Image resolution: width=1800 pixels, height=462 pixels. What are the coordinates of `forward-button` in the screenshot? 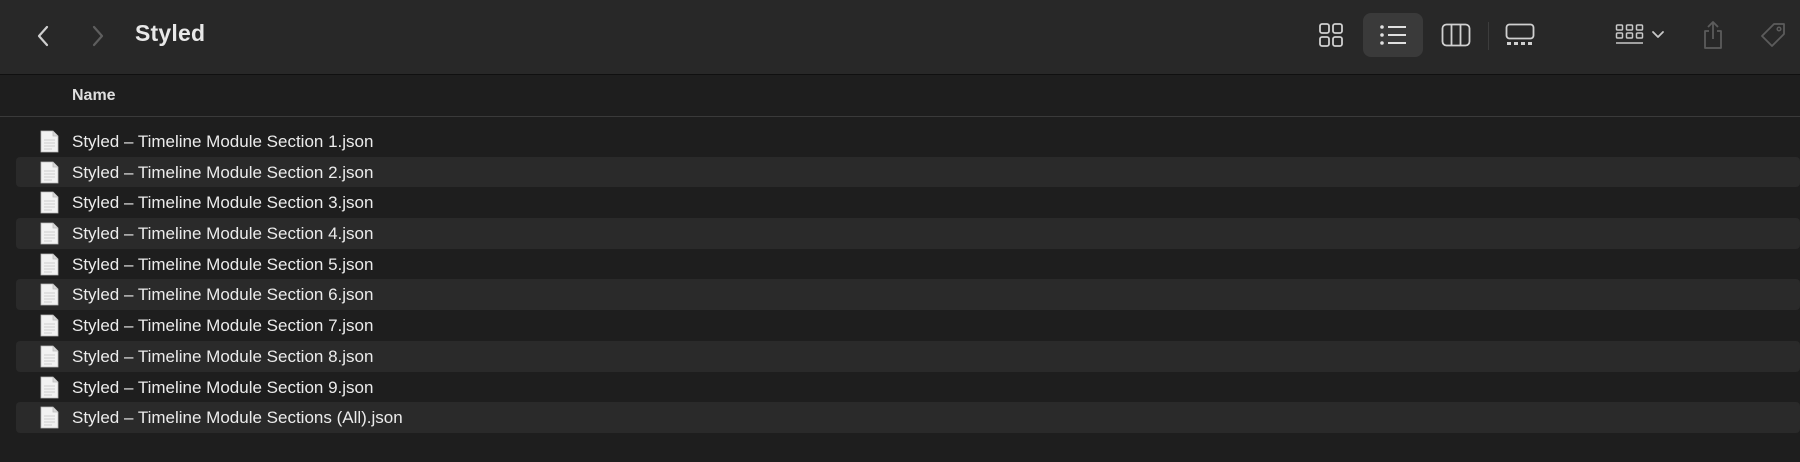 It's located at (98, 36).